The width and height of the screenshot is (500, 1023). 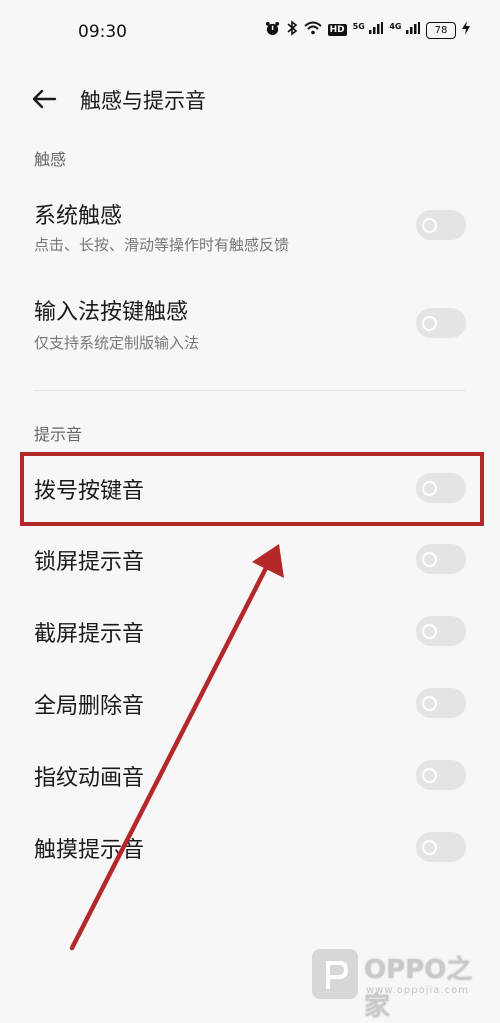 What do you see at coordinates (89, 634) in the screenshot?
I see `setting-label: 截屏提示音` at bounding box center [89, 634].